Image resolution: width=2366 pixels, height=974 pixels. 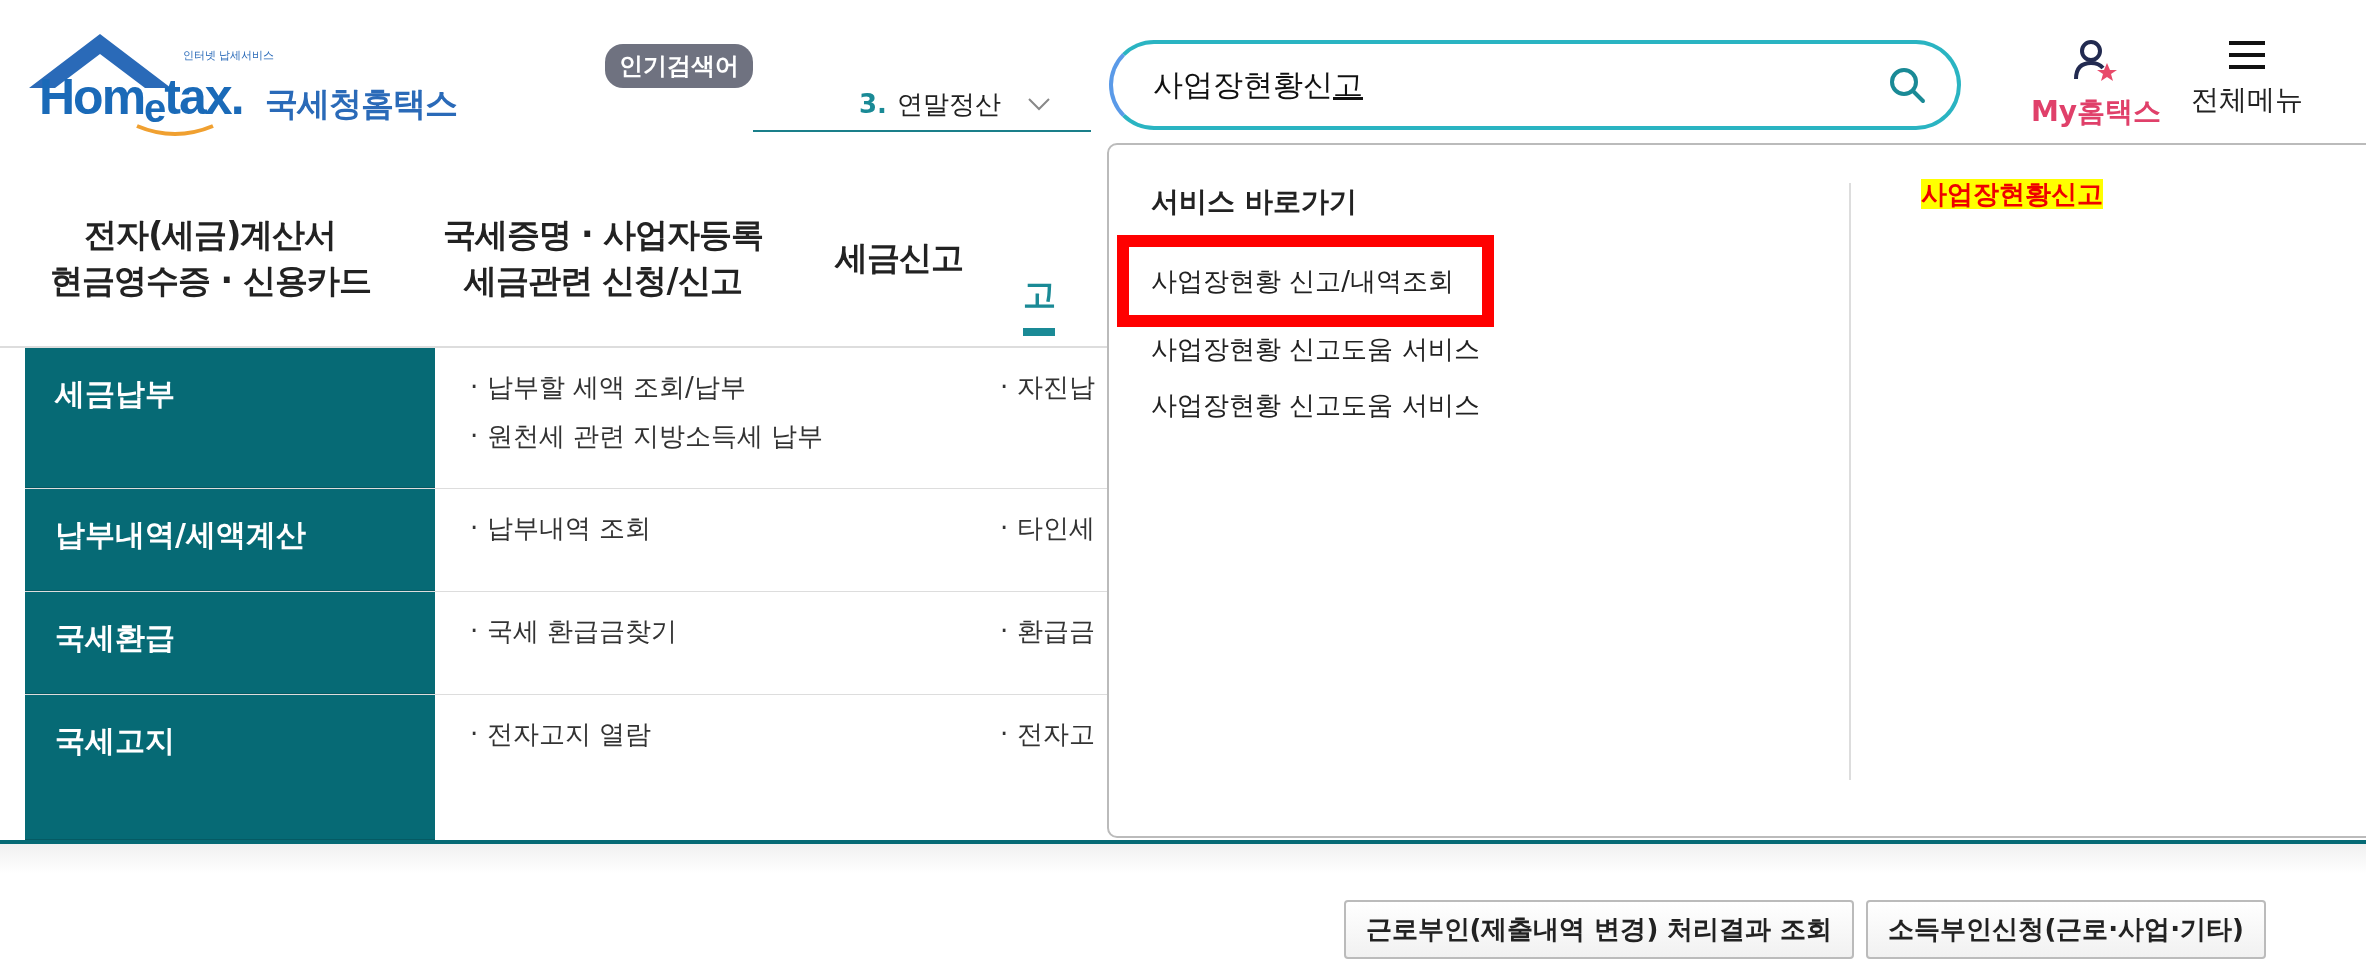 I want to click on search-icon, so click(x=1907, y=85).